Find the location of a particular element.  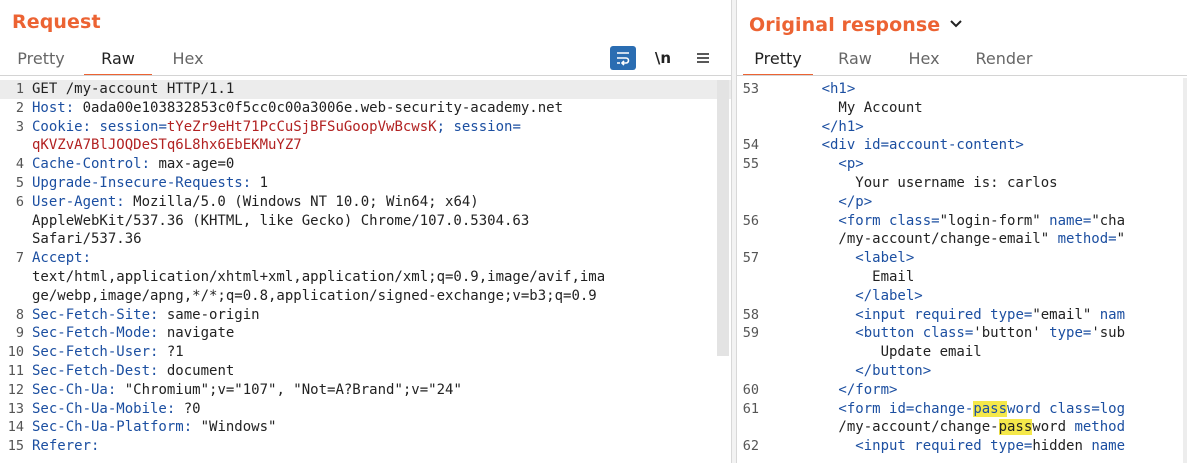

code-token: Referer: is located at coordinates (66, 446).